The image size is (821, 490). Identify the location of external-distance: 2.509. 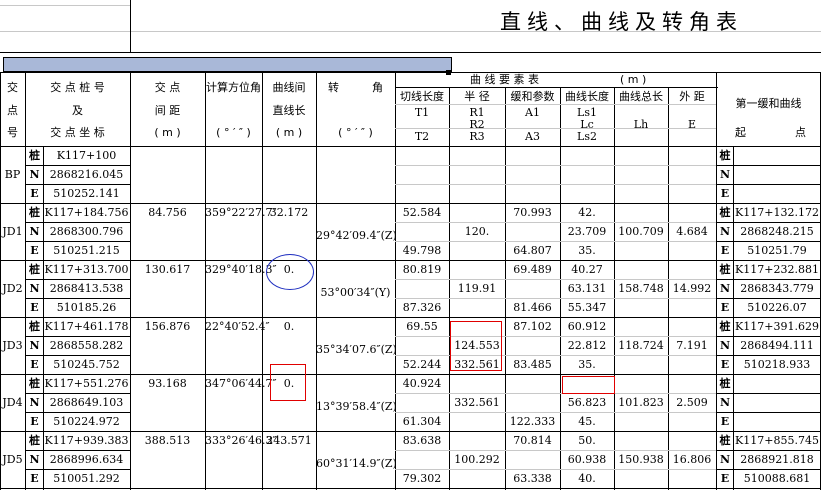
(692, 402).